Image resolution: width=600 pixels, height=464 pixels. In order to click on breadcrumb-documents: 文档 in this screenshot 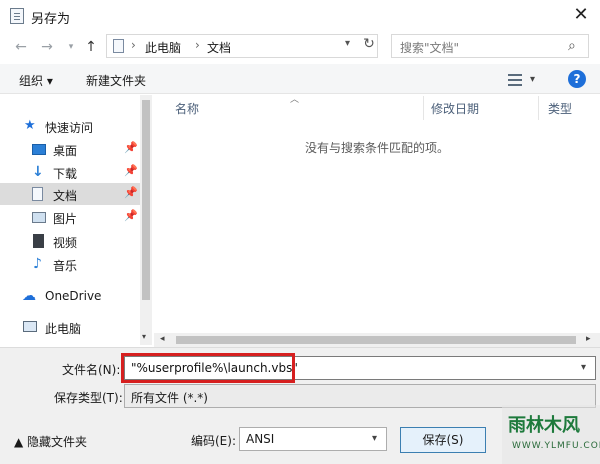, I will do `click(219, 47)`.